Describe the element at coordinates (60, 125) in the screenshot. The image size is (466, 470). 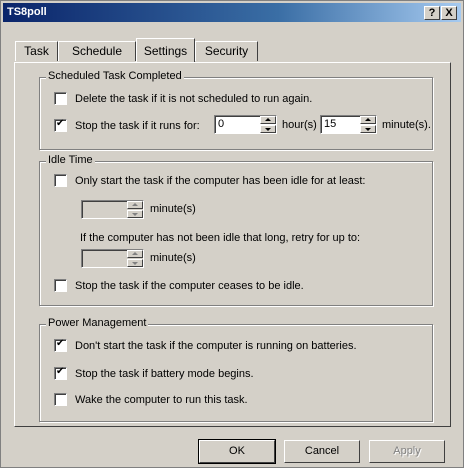
I see `stop-task-checkbox` at that location.